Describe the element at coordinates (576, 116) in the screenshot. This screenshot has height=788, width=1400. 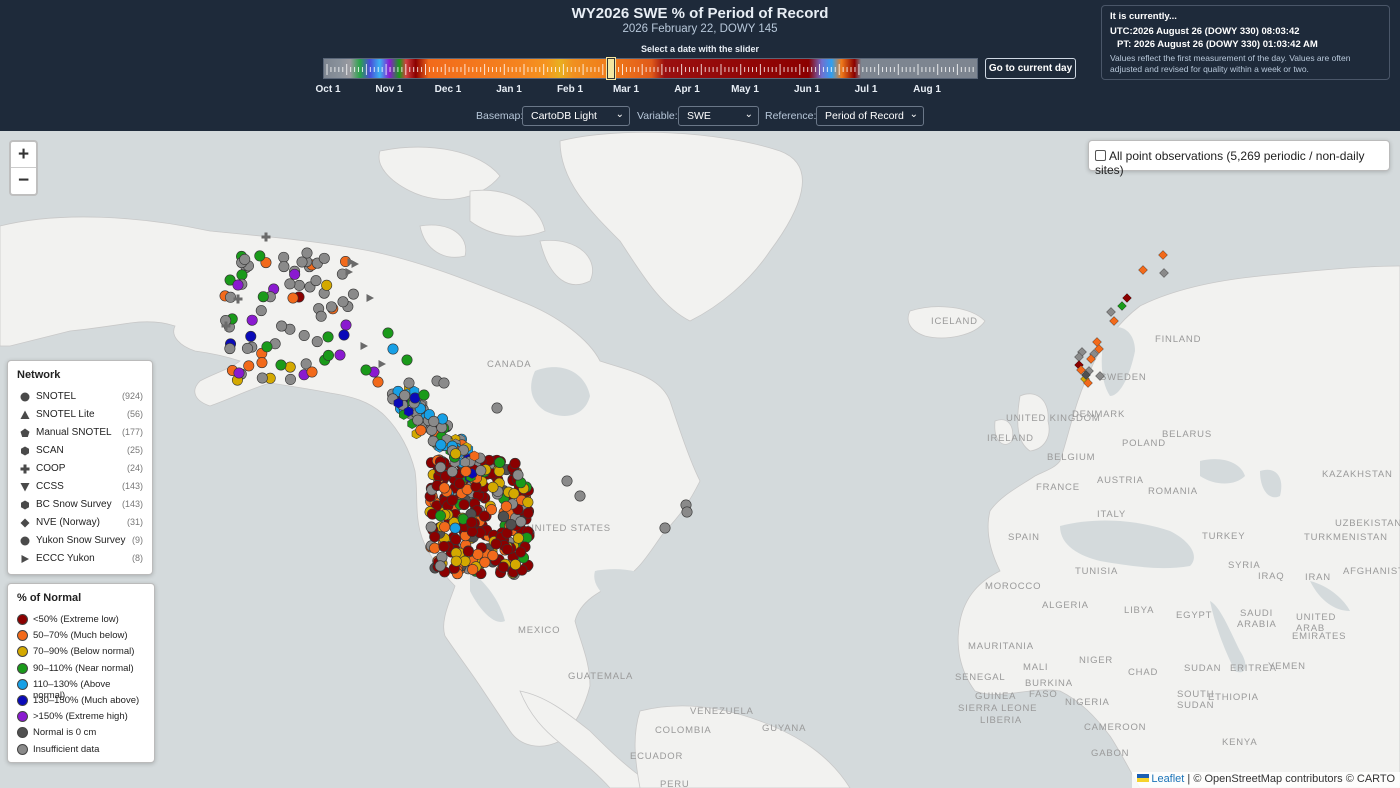
I see `basemap-select: CartoDB Light ⌄` at that location.